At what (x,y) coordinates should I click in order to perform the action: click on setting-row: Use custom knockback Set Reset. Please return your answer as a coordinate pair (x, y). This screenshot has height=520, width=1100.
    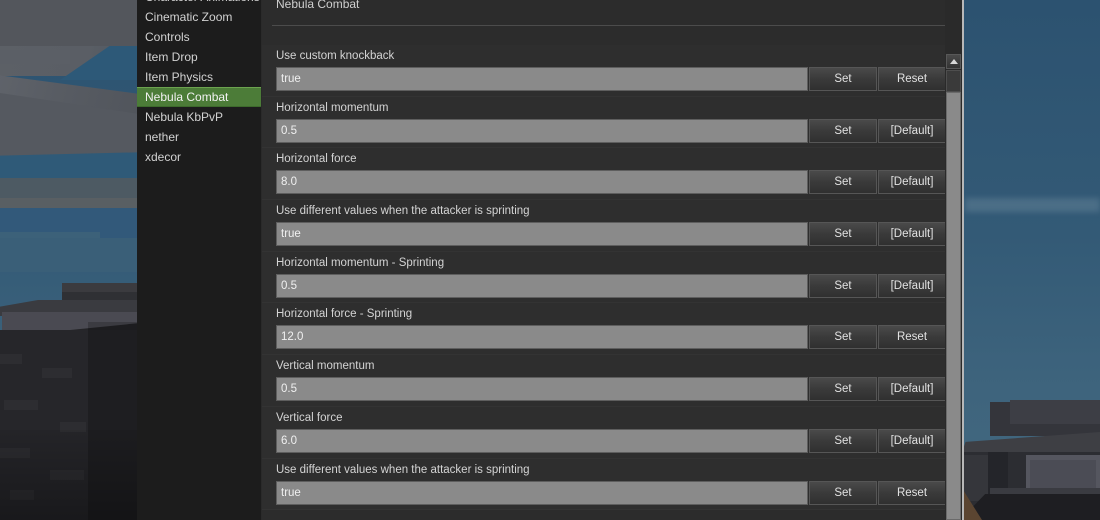
    Looking at the image, I should click on (604, 71).